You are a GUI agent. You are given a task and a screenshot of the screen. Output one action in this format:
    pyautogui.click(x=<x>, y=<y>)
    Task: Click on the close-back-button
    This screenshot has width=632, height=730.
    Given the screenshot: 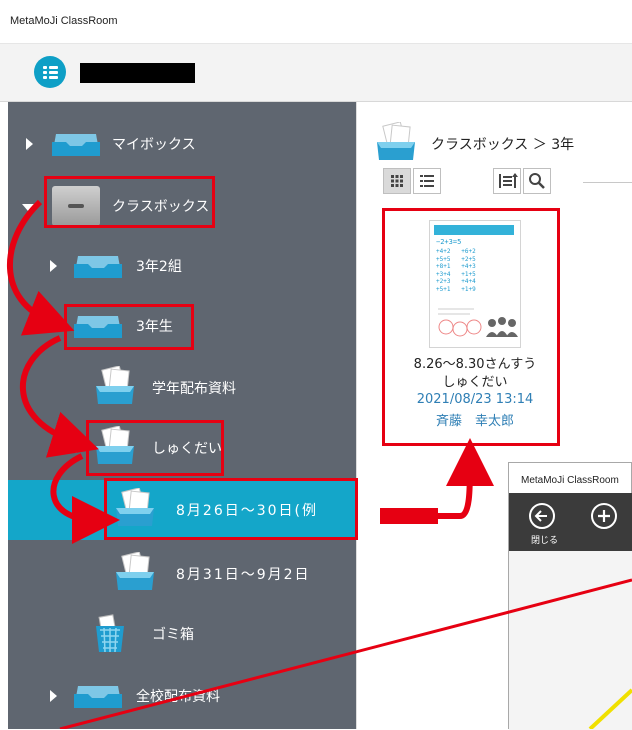 What is the action you would take?
    pyautogui.click(x=542, y=516)
    